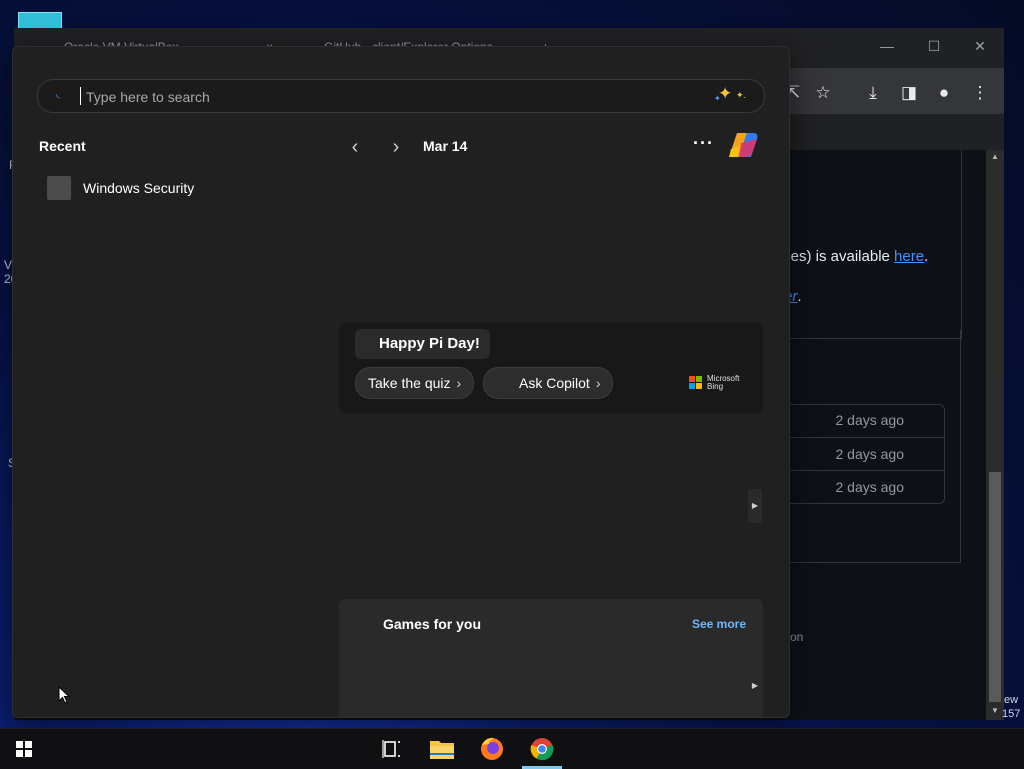 The image size is (1024, 769). What do you see at coordinates (980, 46) in the screenshot?
I see `close-button: ✕` at bounding box center [980, 46].